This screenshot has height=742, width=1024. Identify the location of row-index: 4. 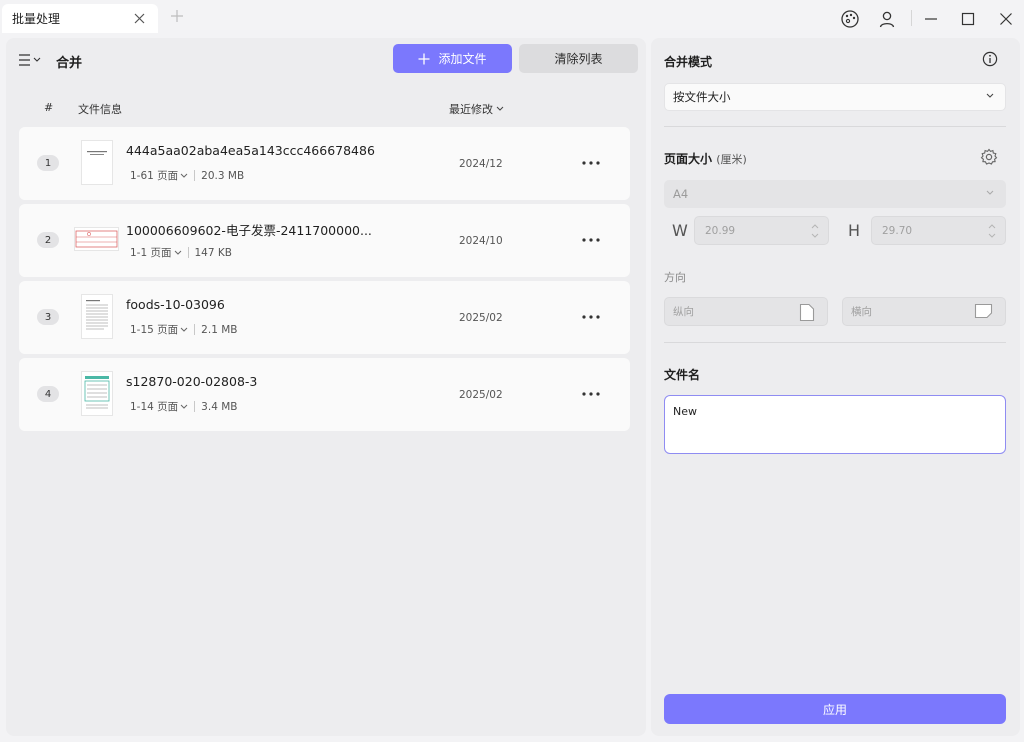
(48, 394).